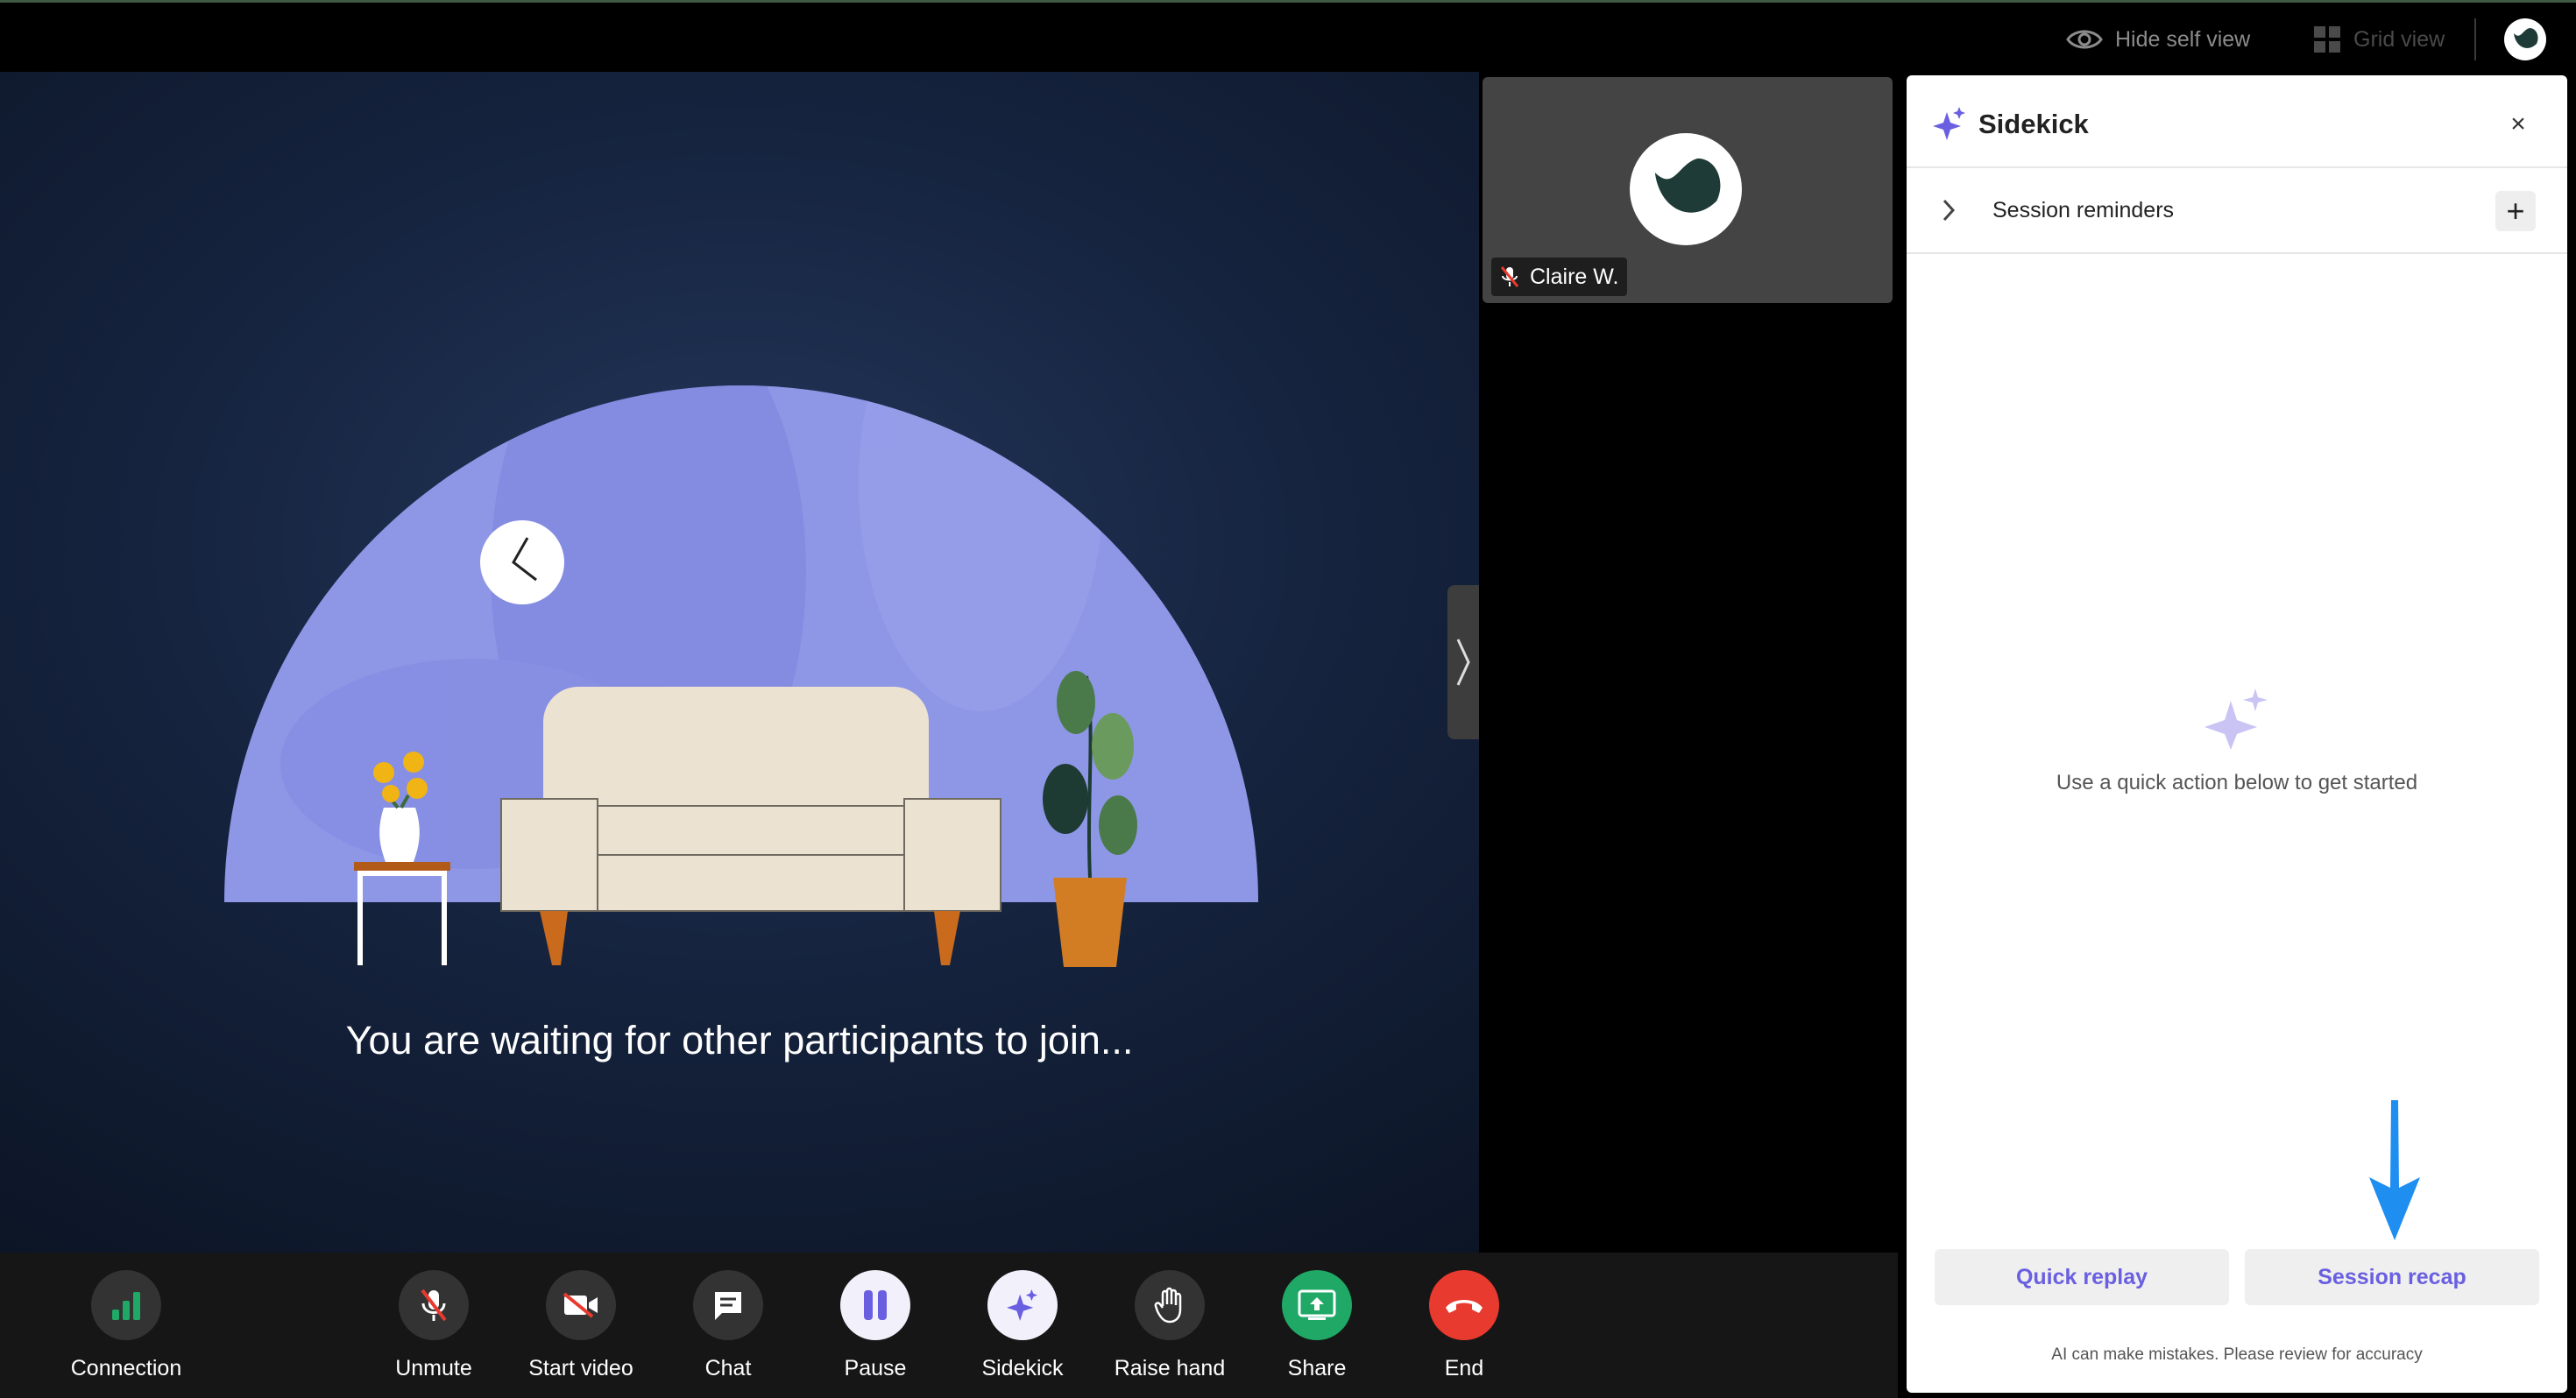  I want to click on arrow-down-icon, so click(2394, 1170).